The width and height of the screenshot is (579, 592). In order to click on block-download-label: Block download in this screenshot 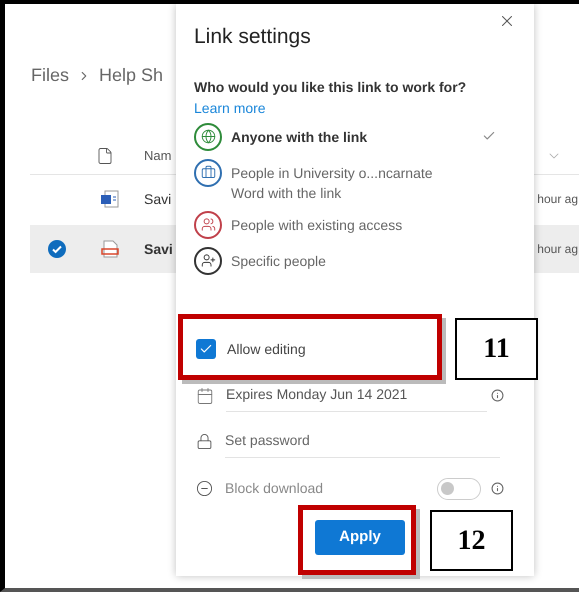, I will do `click(274, 488)`.